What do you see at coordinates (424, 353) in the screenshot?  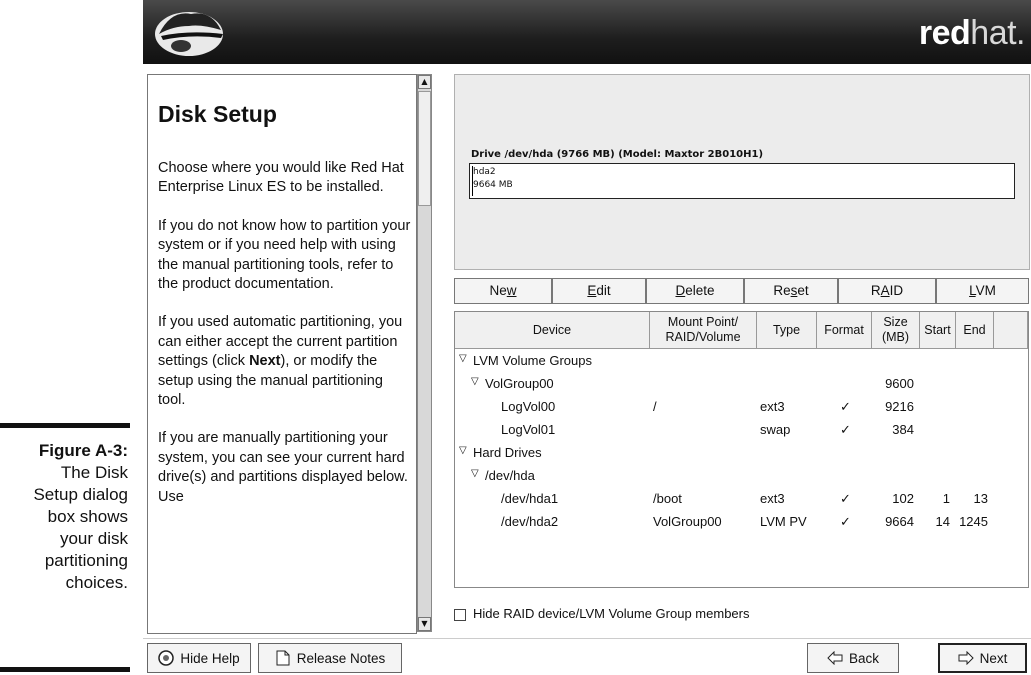 I see `help-scrollbar: ▲ ▼` at bounding box center [424, 353].